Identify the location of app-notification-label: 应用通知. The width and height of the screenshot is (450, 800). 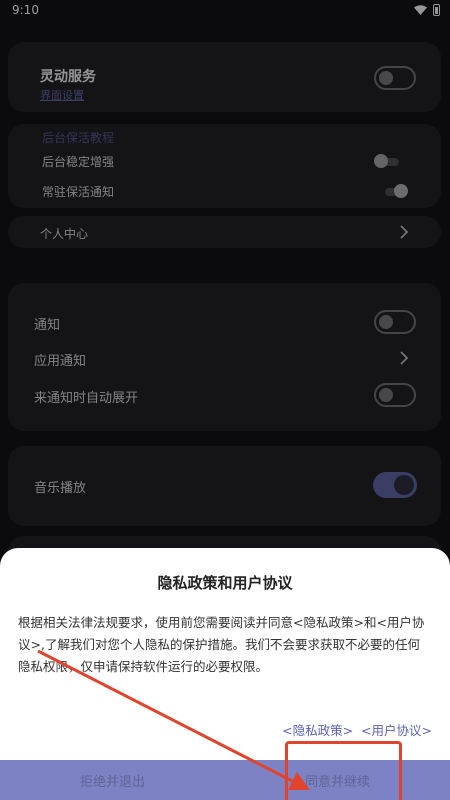
(60, 361).